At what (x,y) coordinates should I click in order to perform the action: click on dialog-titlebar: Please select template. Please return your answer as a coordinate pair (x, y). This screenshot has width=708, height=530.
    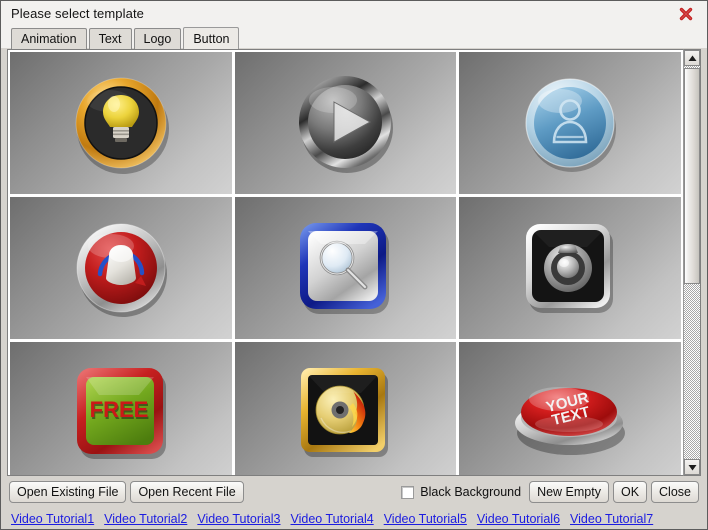
    Looking at the image, I should click on (354, 13).